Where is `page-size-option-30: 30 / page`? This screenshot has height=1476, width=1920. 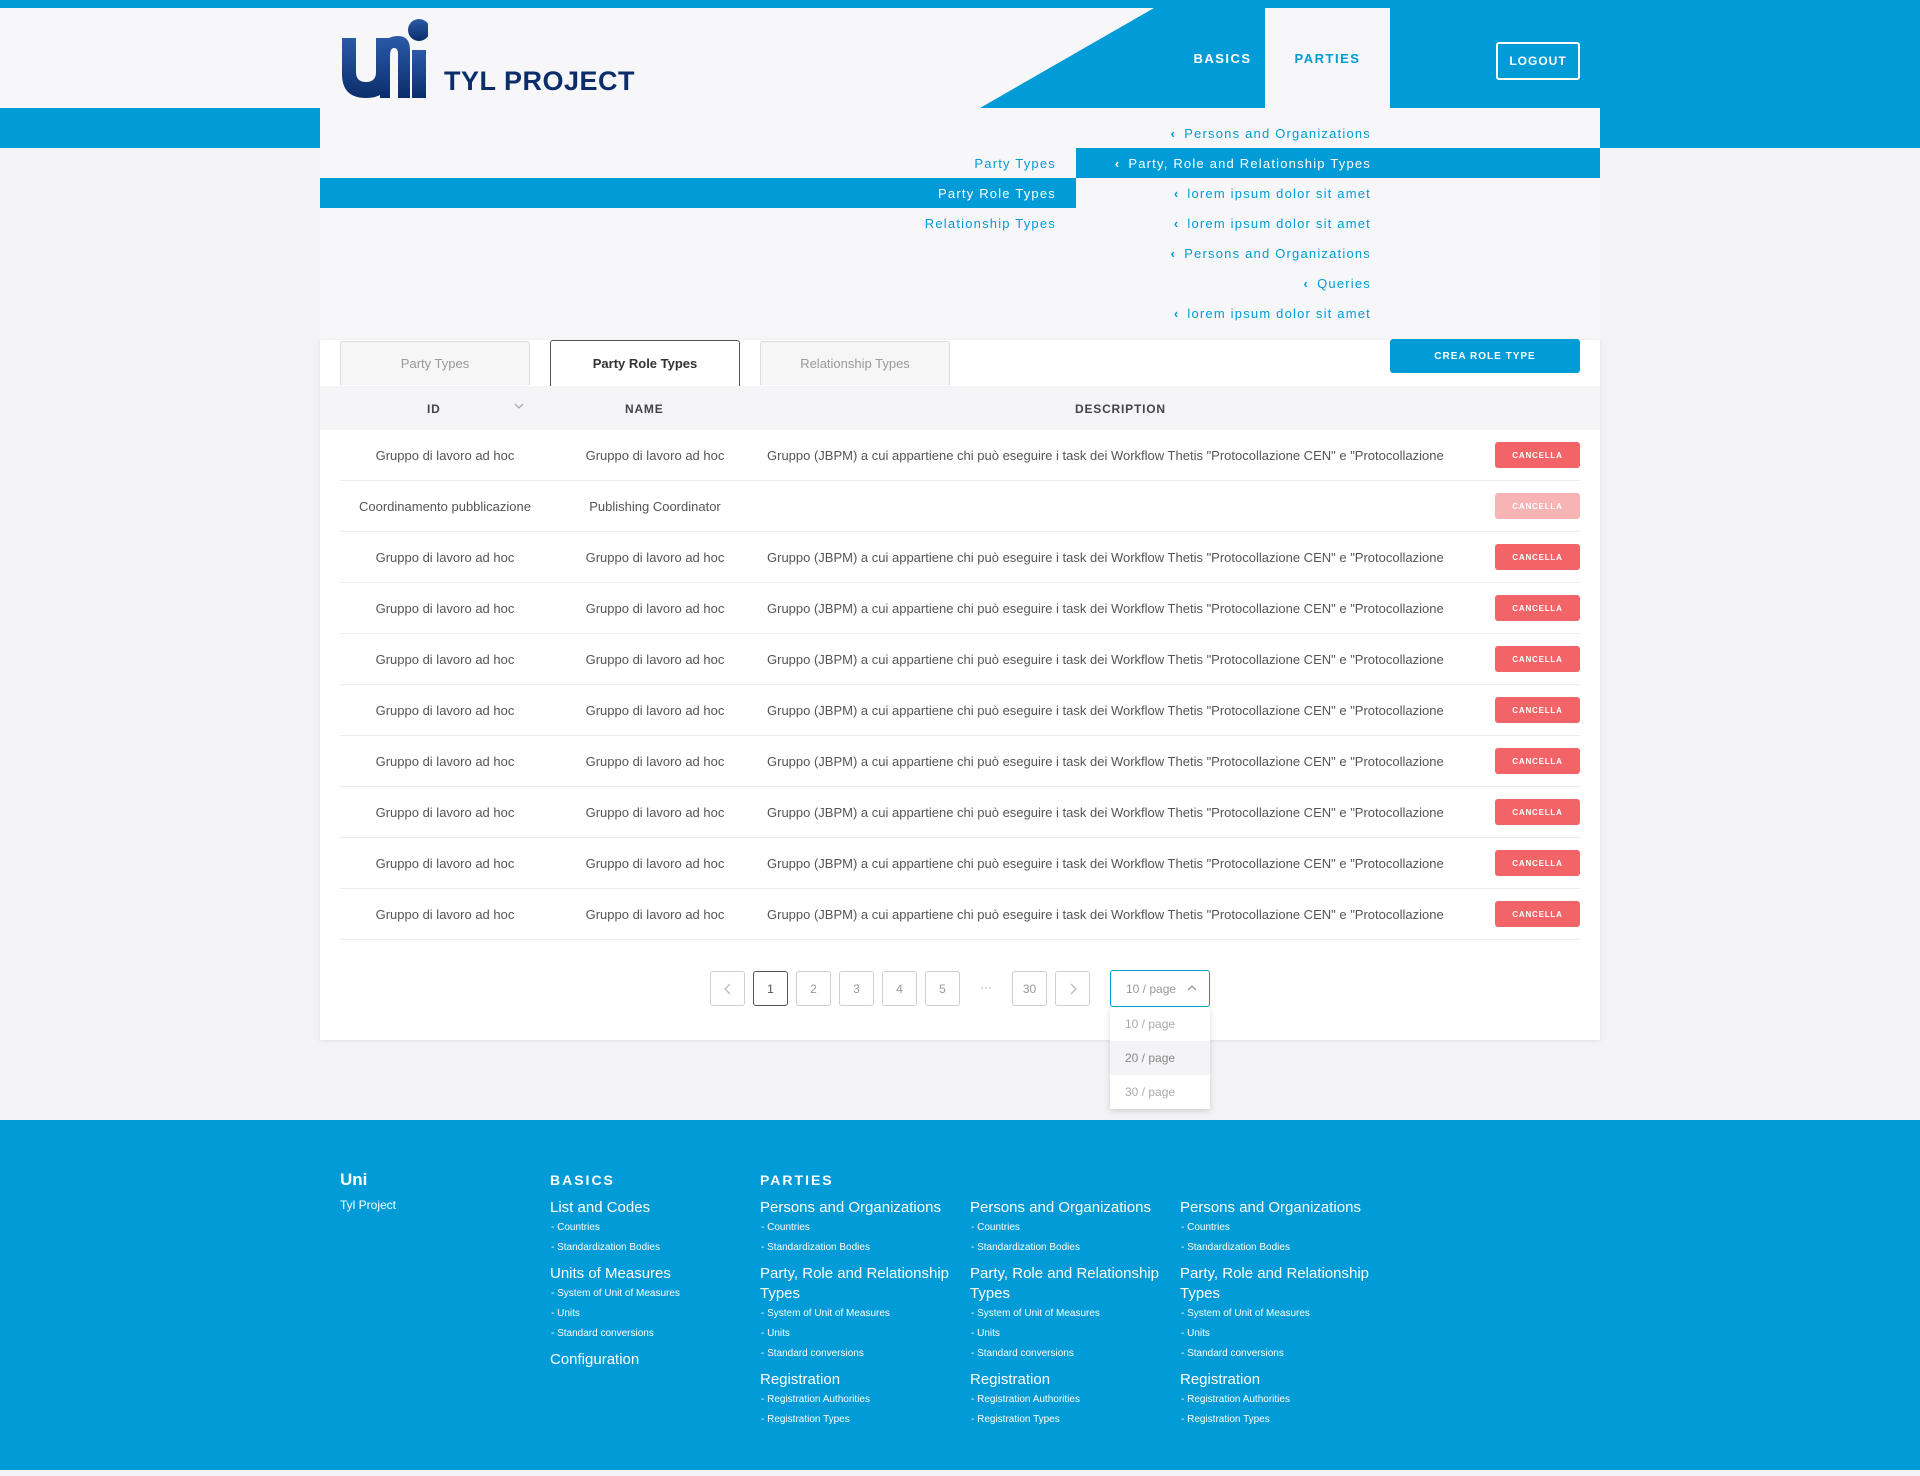
page-size-option-30: 30 / page is located at coordinates (1160, 1092).